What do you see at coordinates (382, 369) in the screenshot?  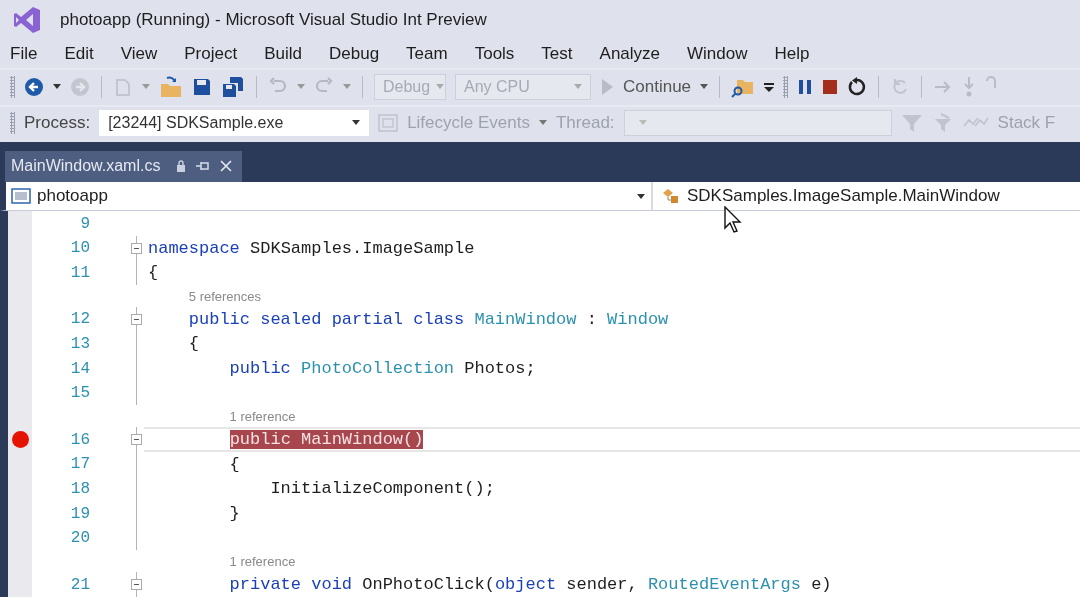 I see `code-line: public PhotoCollection Photos;` at bounding box center [382, 369].